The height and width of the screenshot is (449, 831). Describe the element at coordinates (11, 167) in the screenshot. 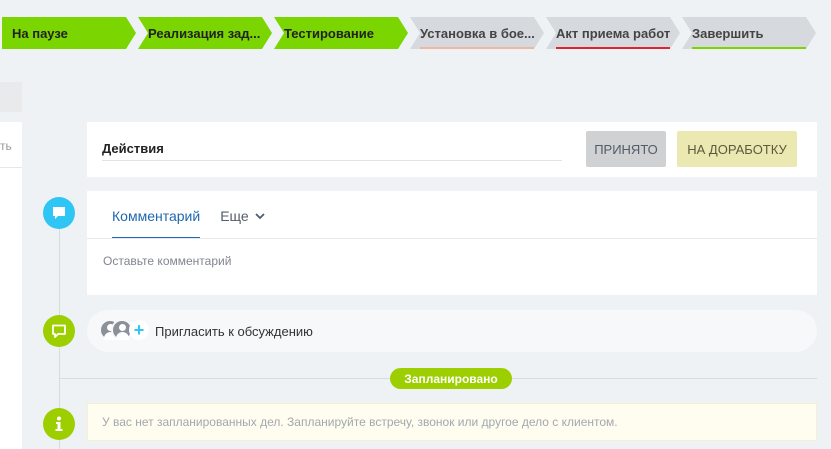

I see `left-panel-divider` at that location.